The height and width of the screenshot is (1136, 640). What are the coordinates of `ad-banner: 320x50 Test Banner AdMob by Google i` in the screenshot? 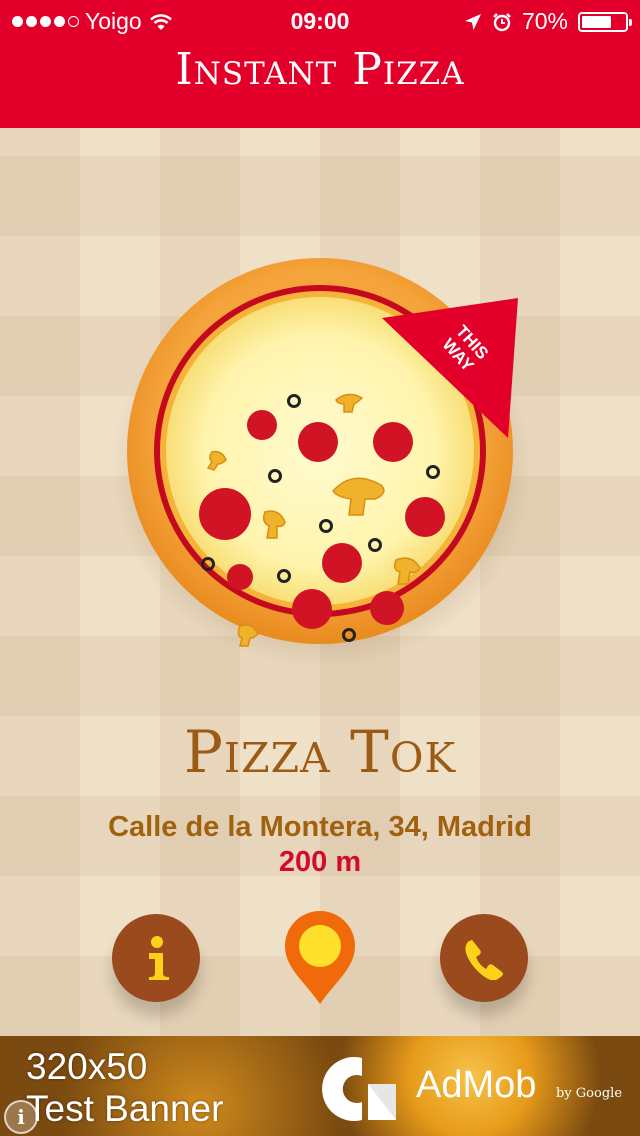 It's located at (320, 1086).